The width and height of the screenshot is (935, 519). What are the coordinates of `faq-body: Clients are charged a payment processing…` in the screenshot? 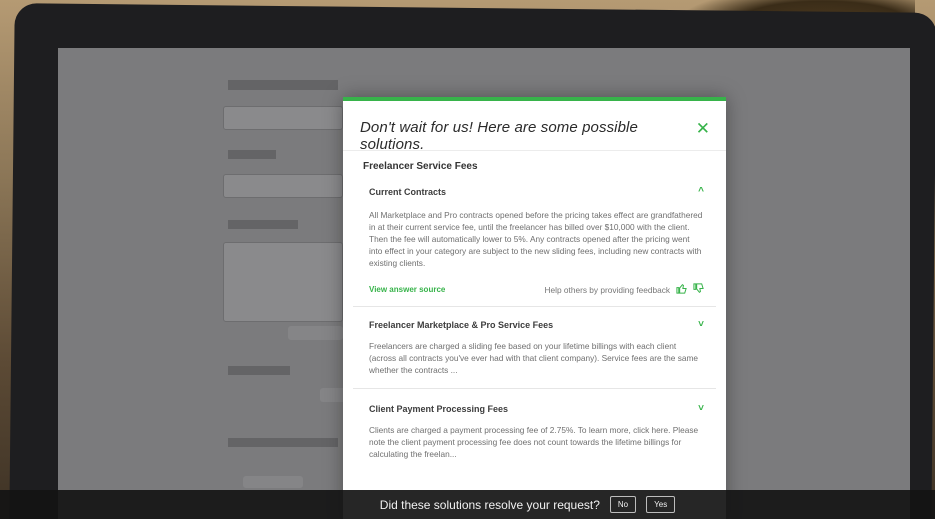 It's located at (534, 442).